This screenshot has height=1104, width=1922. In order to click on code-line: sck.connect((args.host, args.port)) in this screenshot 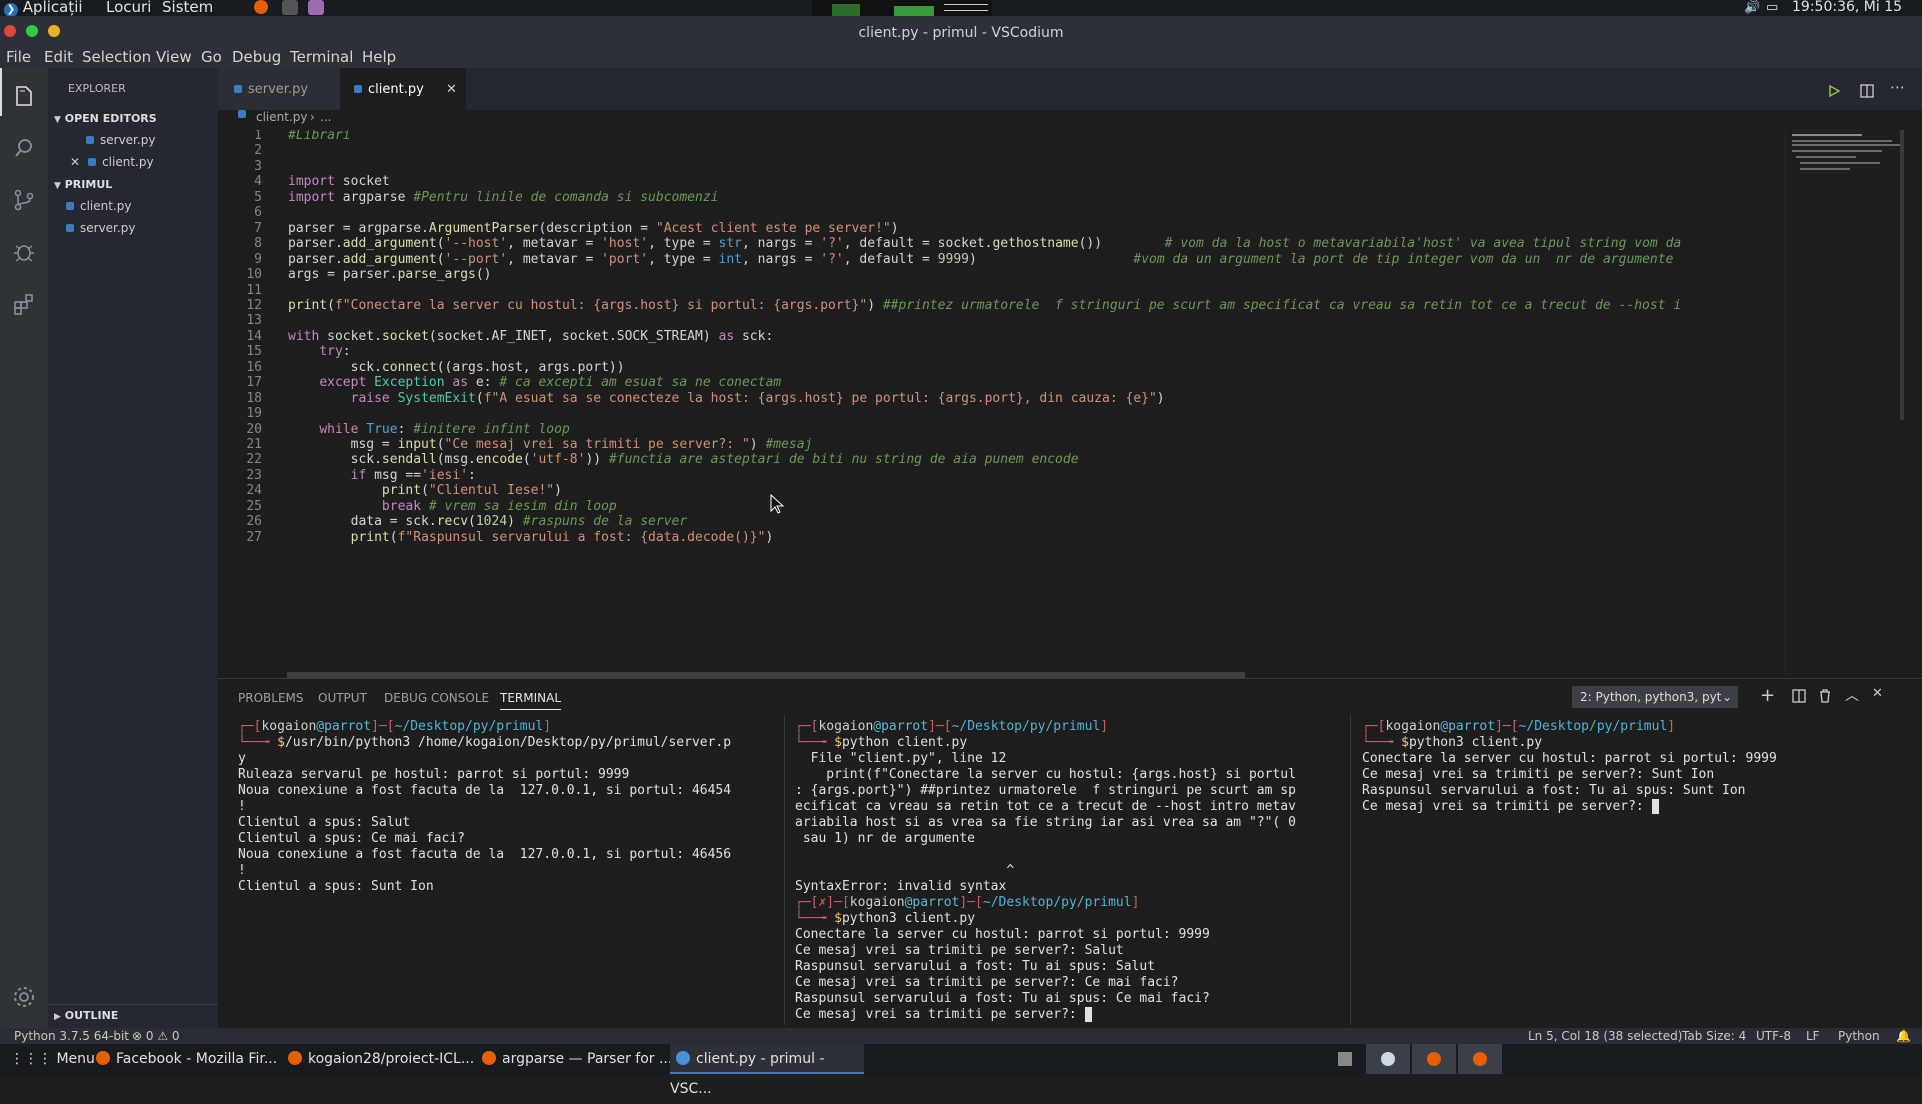, I will do `click(456, 367)`.